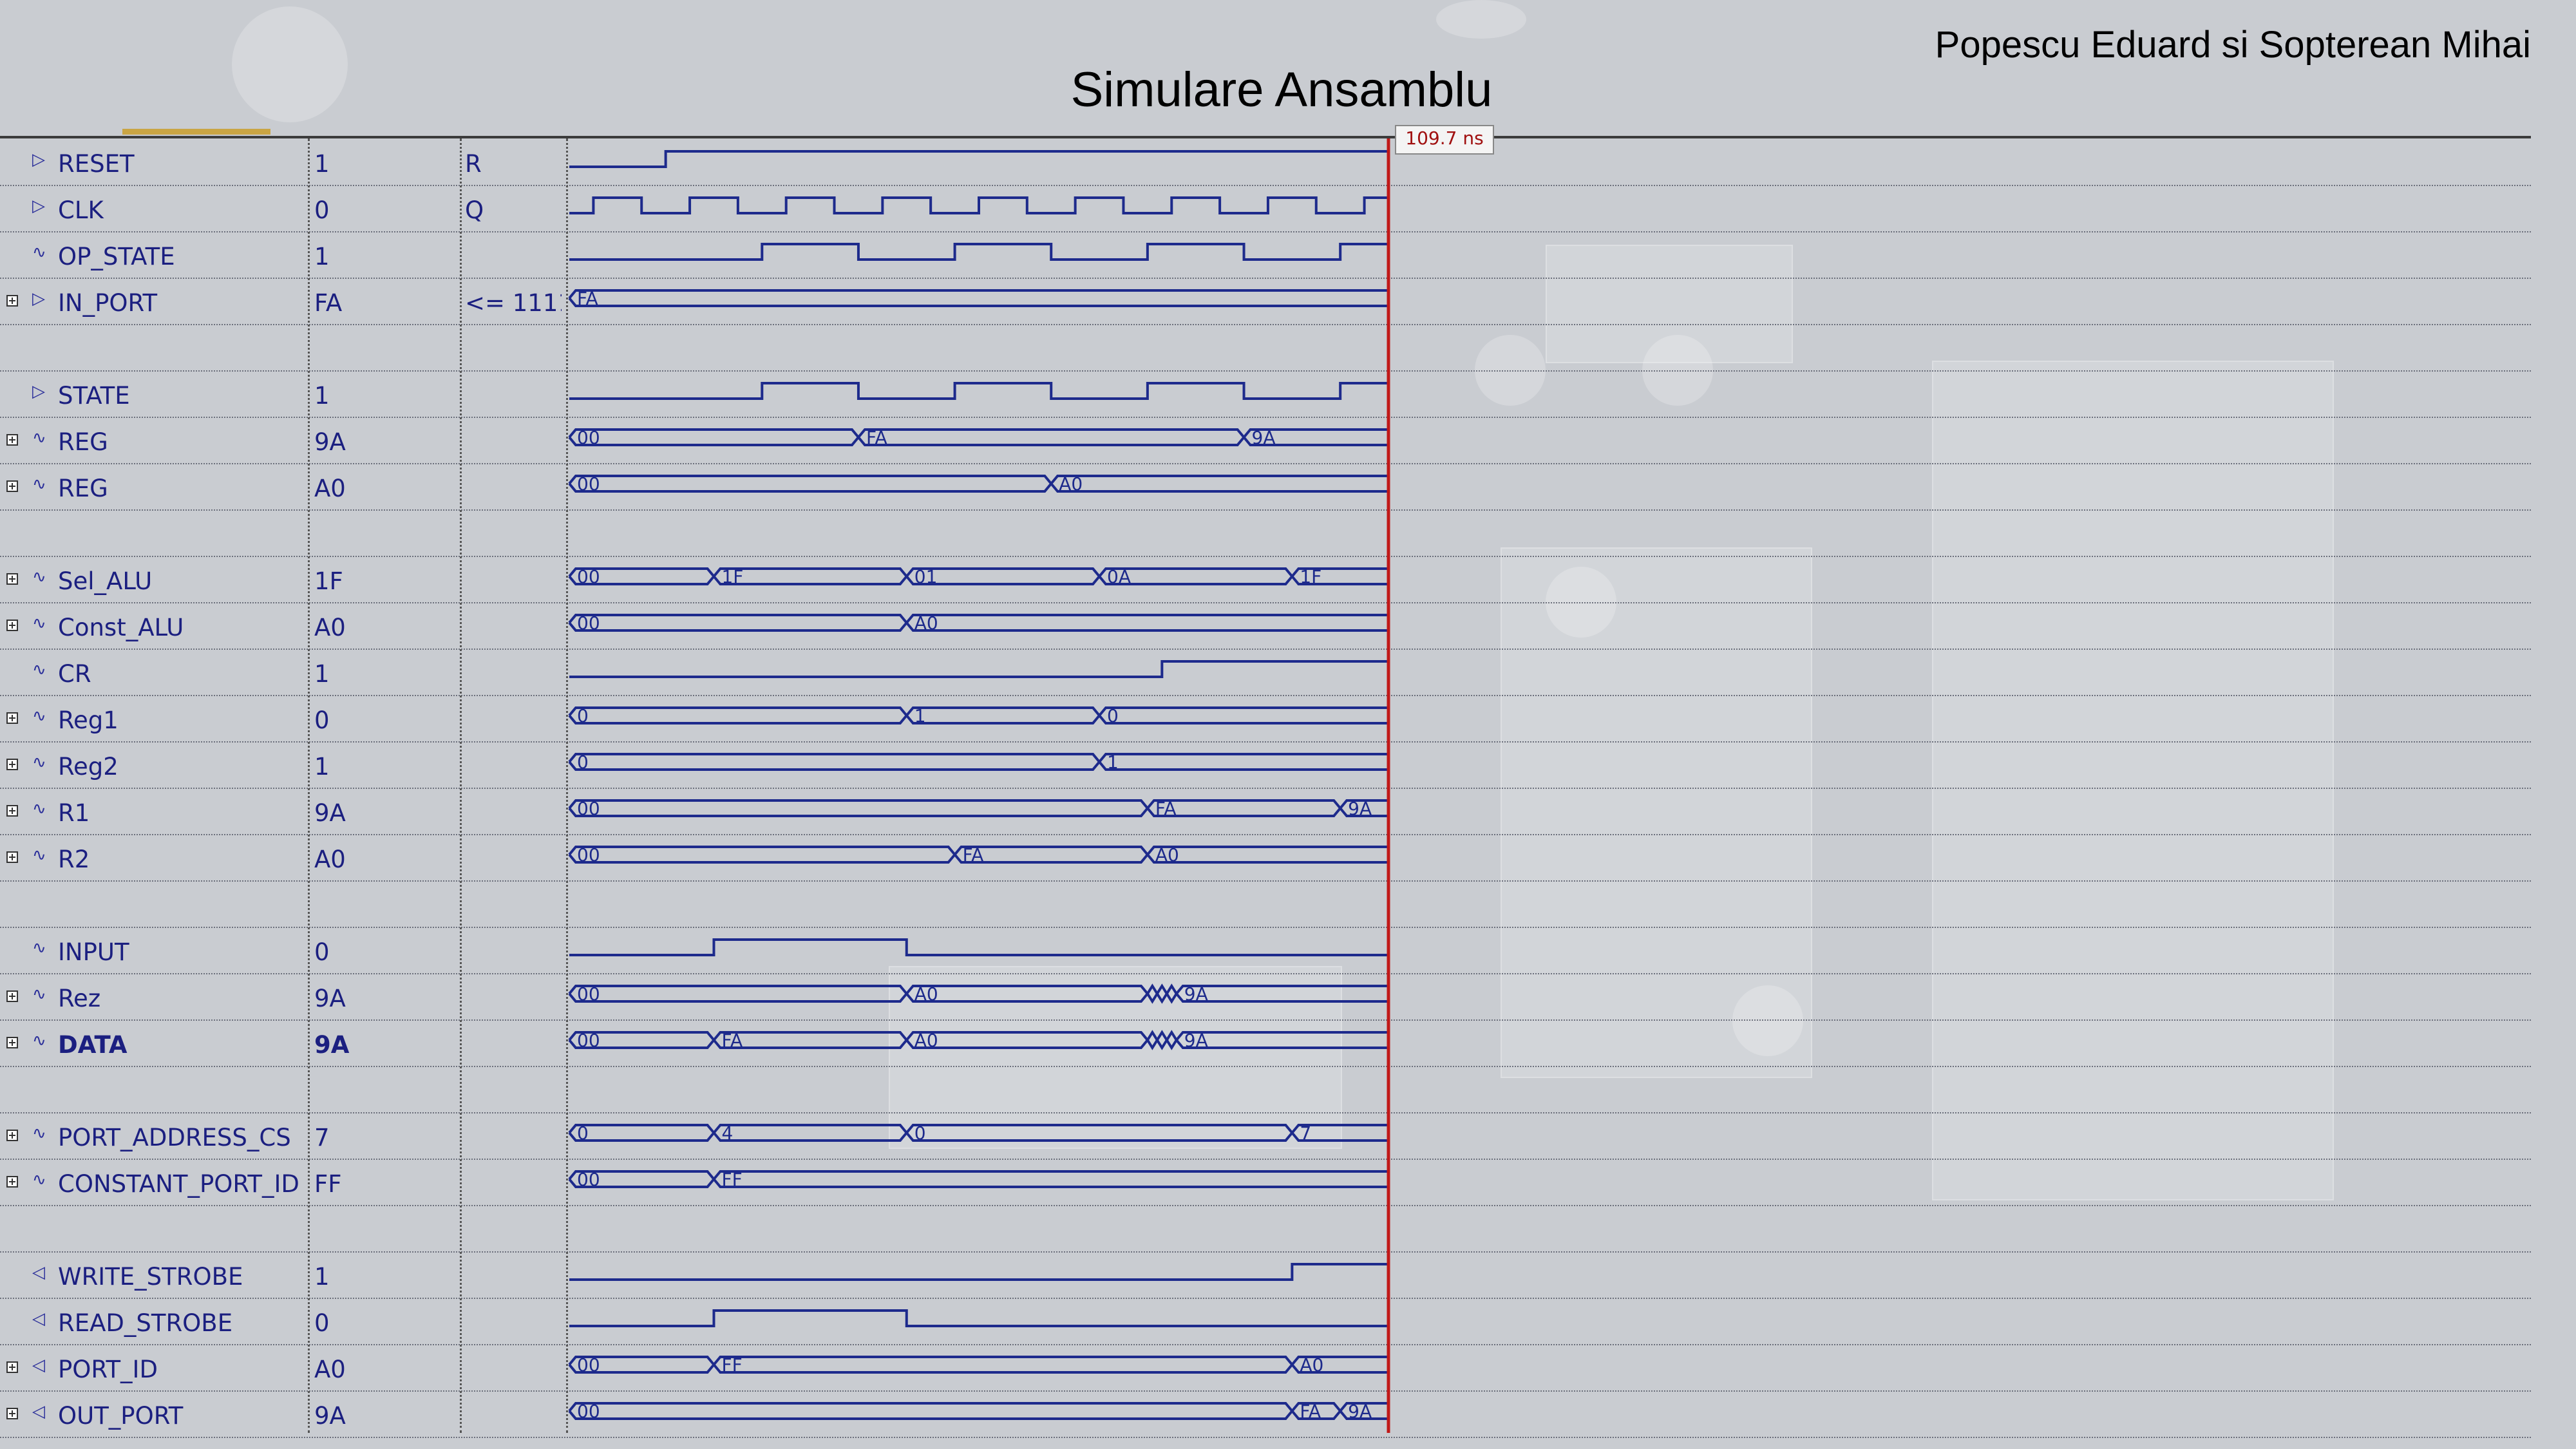 The height and width of the screenshot is (1449, 2576). What do you see at coordinates (978, 205) in the screenshot?
I see `clock-wave` at bounding box center [978, 205].